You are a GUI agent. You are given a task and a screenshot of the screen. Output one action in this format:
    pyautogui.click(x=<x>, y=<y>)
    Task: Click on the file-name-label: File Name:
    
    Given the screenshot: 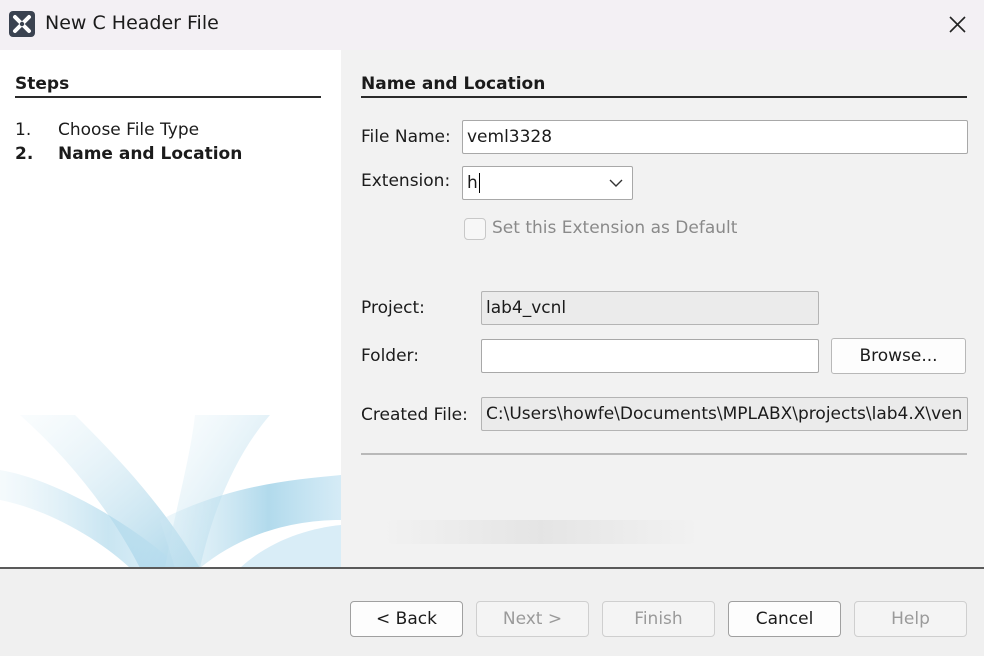 What is the action you would take?
    pyautogui.click(x=406, y=137)
    